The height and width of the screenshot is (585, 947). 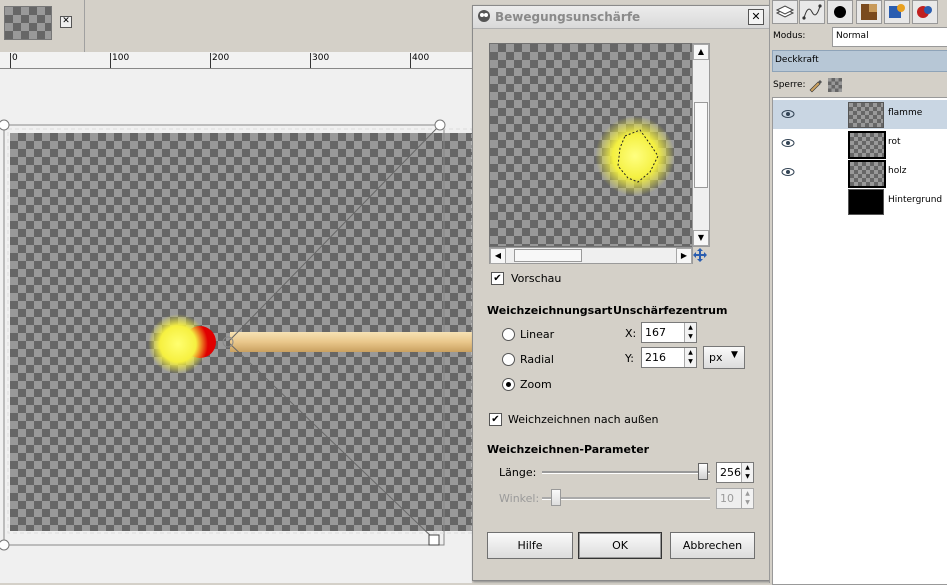 What do you see at coordinates (508, 384) in the screenshot?
I see `radio-zoom` at bounding box center [508, 384].